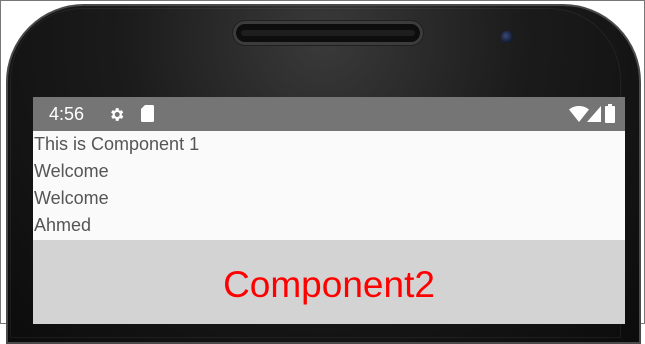 Image resolution: width=645 pixels, height=344 pixels. What do you see at coordinates (117, 144) in the screenshot?
I see `component1-title-text: This is Component 1` at bounding box center [117, 144].